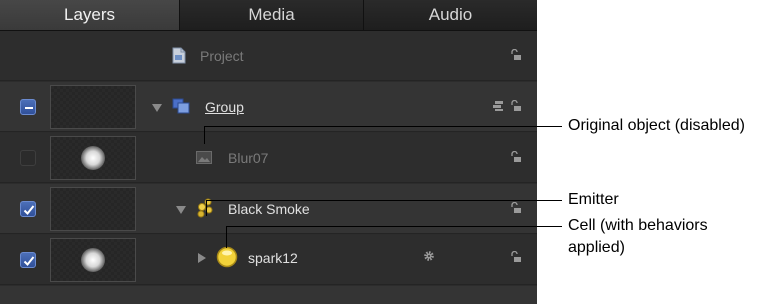 Image resolution: width=775 pixels, height=304 pixels. I want to click on layer-row-group: Group, so click(268, 107).